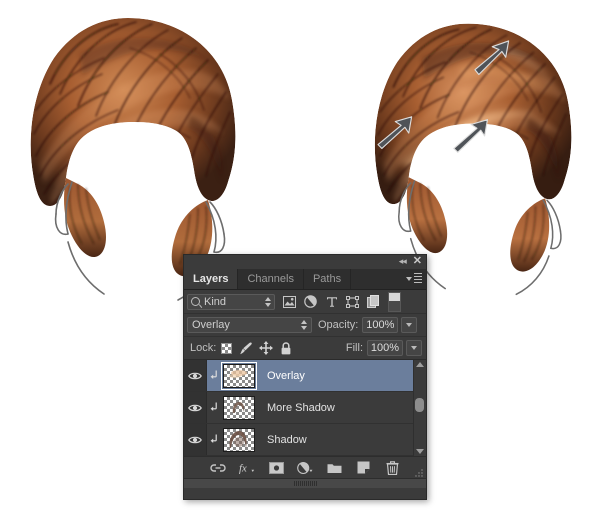 The image size is (600, 520). Describe the element at coordinates (215, 301) in the screenshot. I see `filter-kind-label: Kind` at that location.